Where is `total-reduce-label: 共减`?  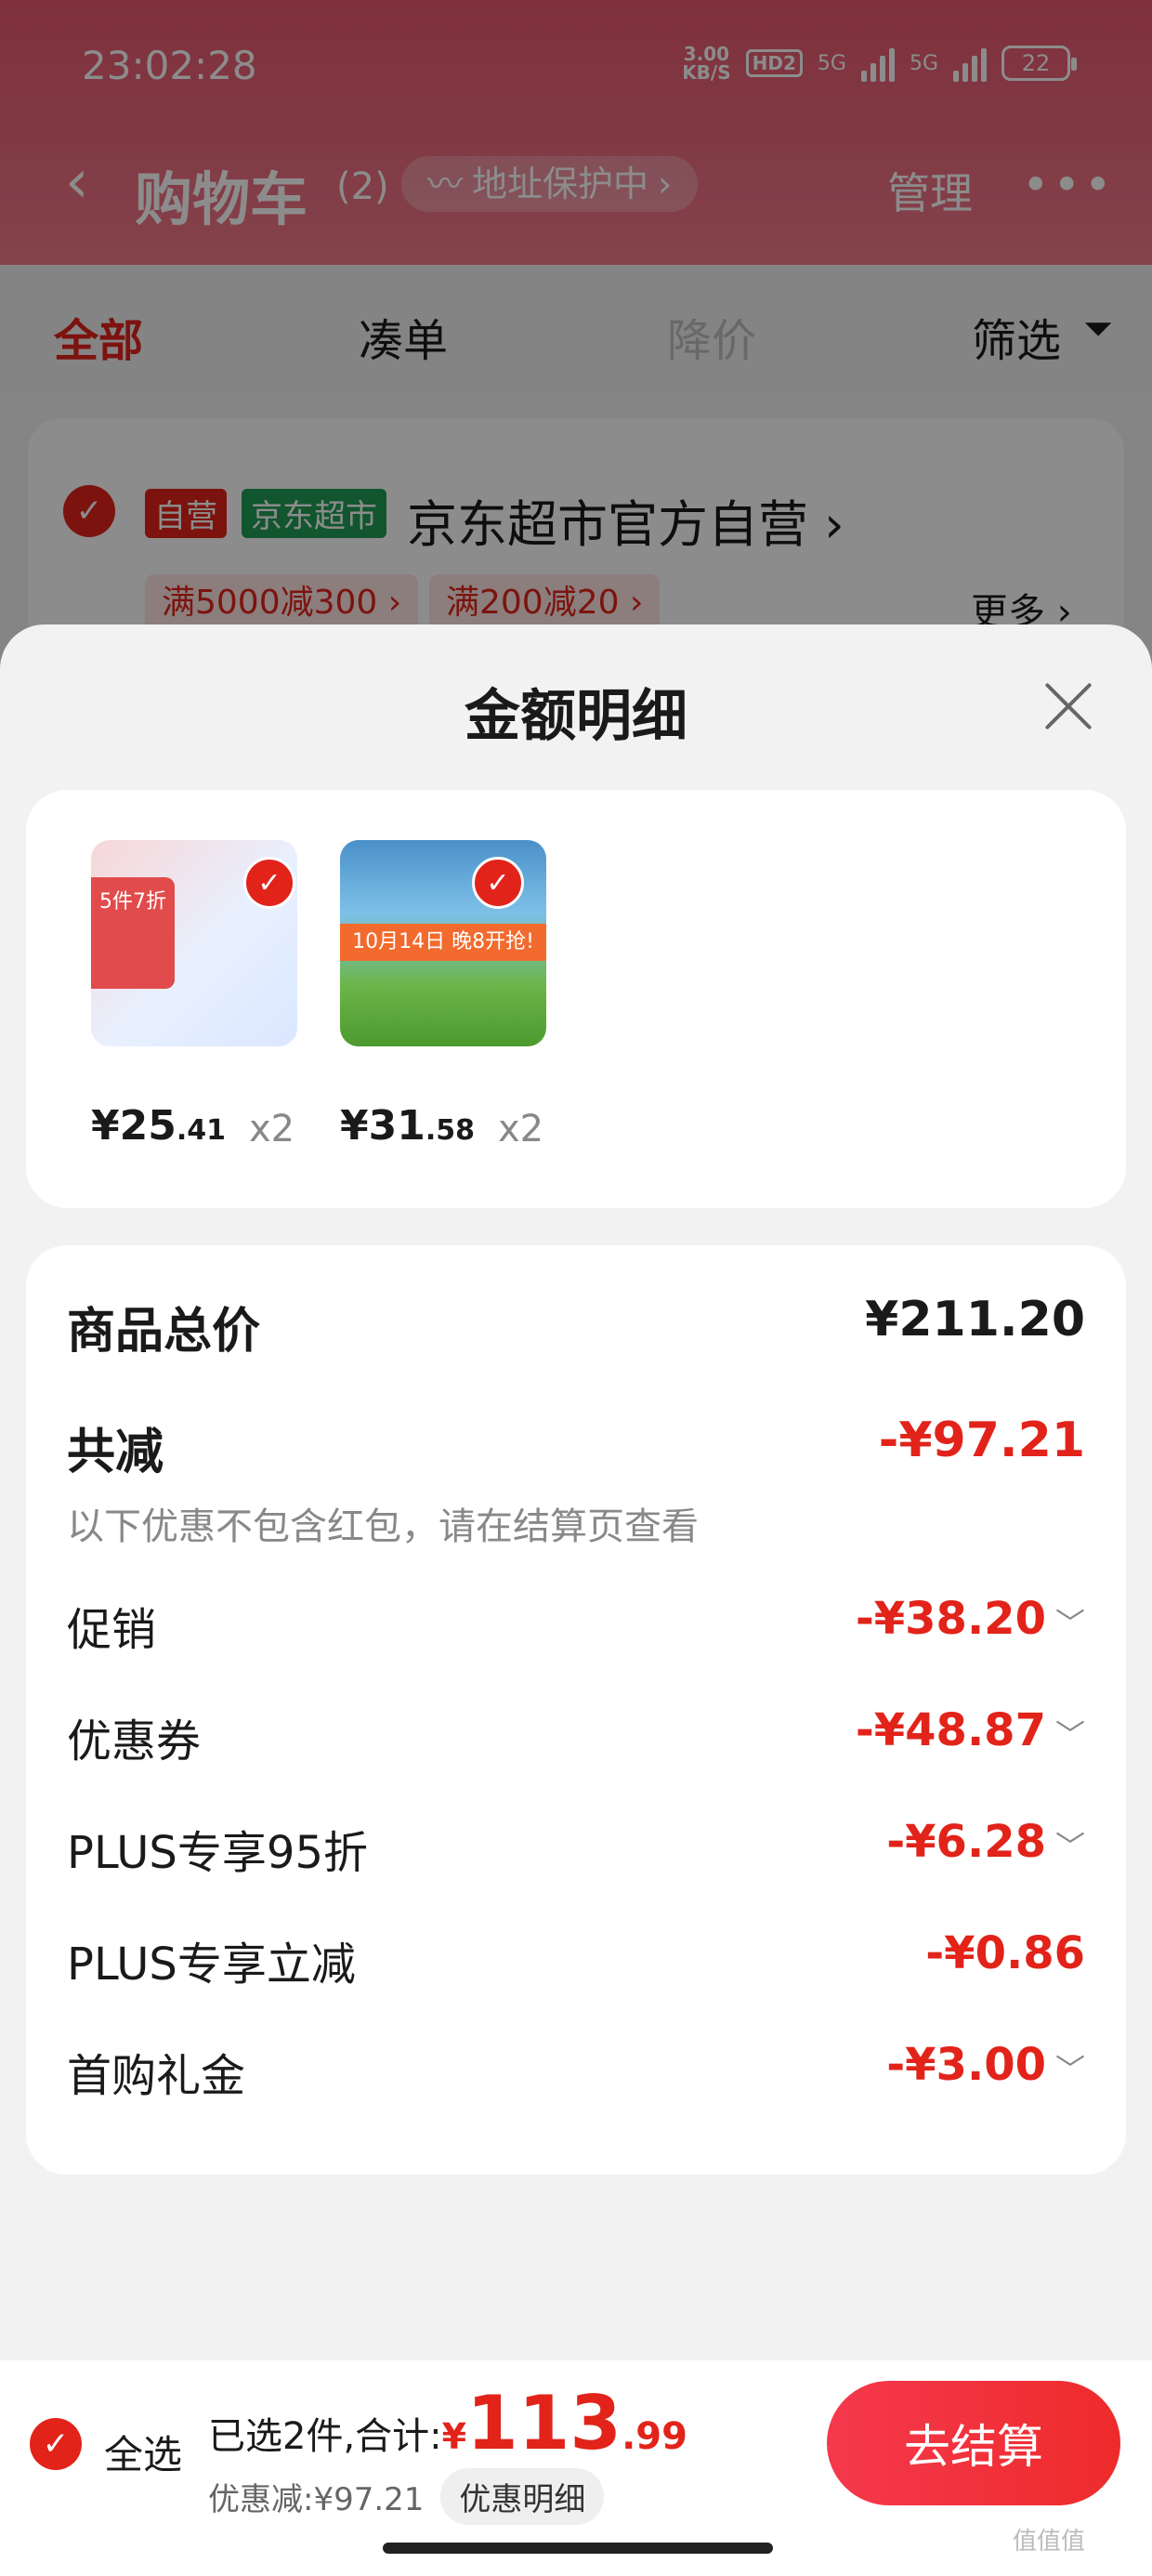
total-reduce-label: 共减 is located at coordinates (115, 1452).